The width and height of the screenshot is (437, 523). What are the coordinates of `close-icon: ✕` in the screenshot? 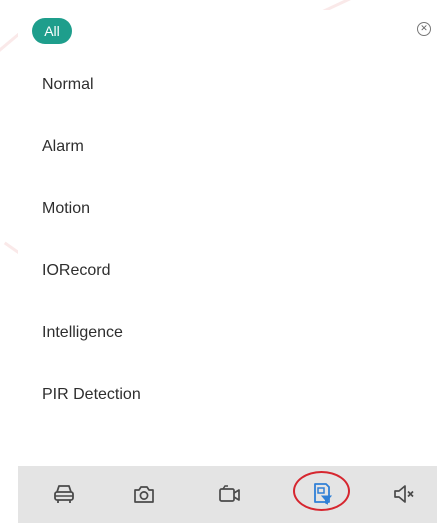 It's located at (424, 29).